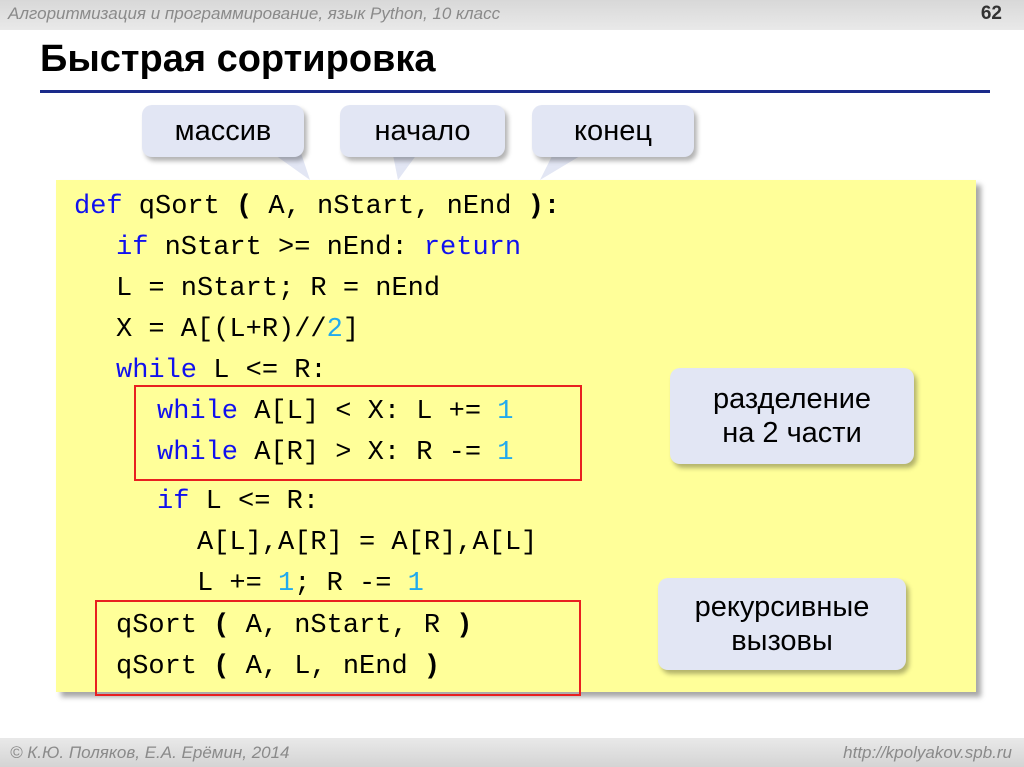 This screenshot has width=1024, height=767. I want to click on callout-end: конец, so click(613, 131).